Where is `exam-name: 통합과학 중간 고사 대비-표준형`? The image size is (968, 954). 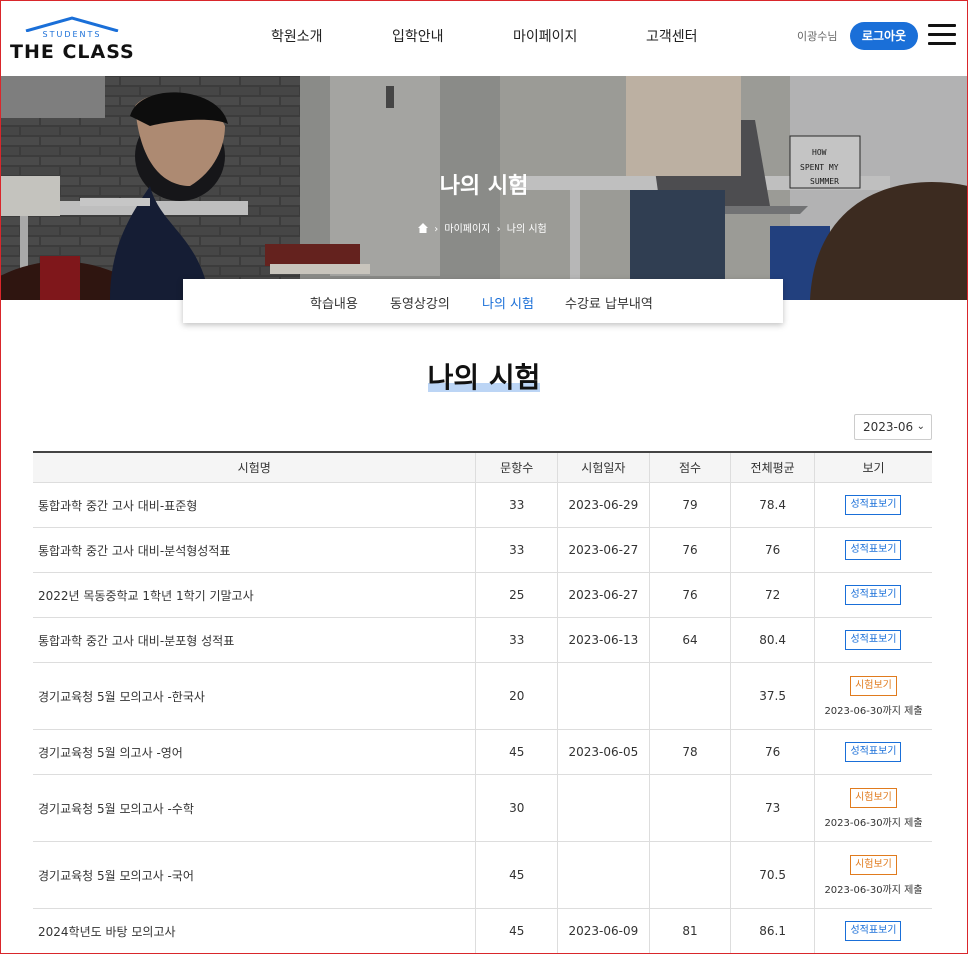 exam-name: 통합과학 중간 고사 대비-표준형 is located at coordinates (254, 505).